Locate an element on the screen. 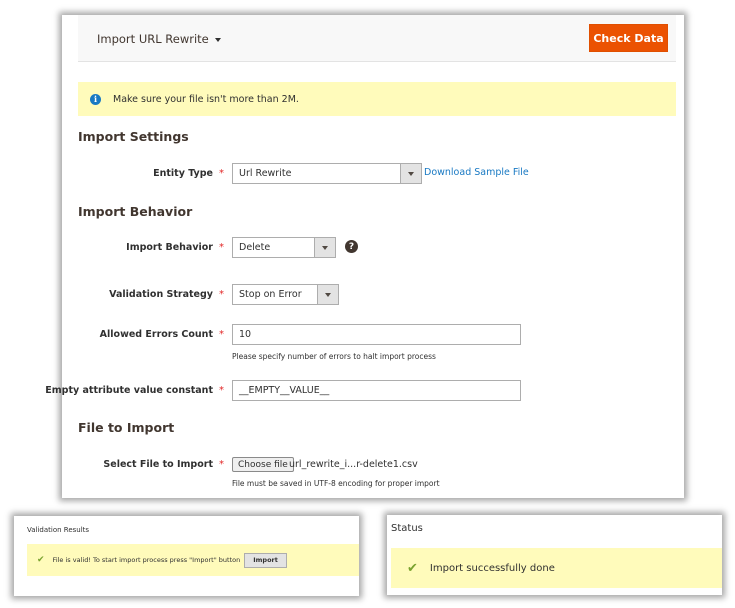 Image resolution: width=735 pixels, height=608 pixels. validation-strategy-value: Stop on Error is located at coordinates (270, 294).